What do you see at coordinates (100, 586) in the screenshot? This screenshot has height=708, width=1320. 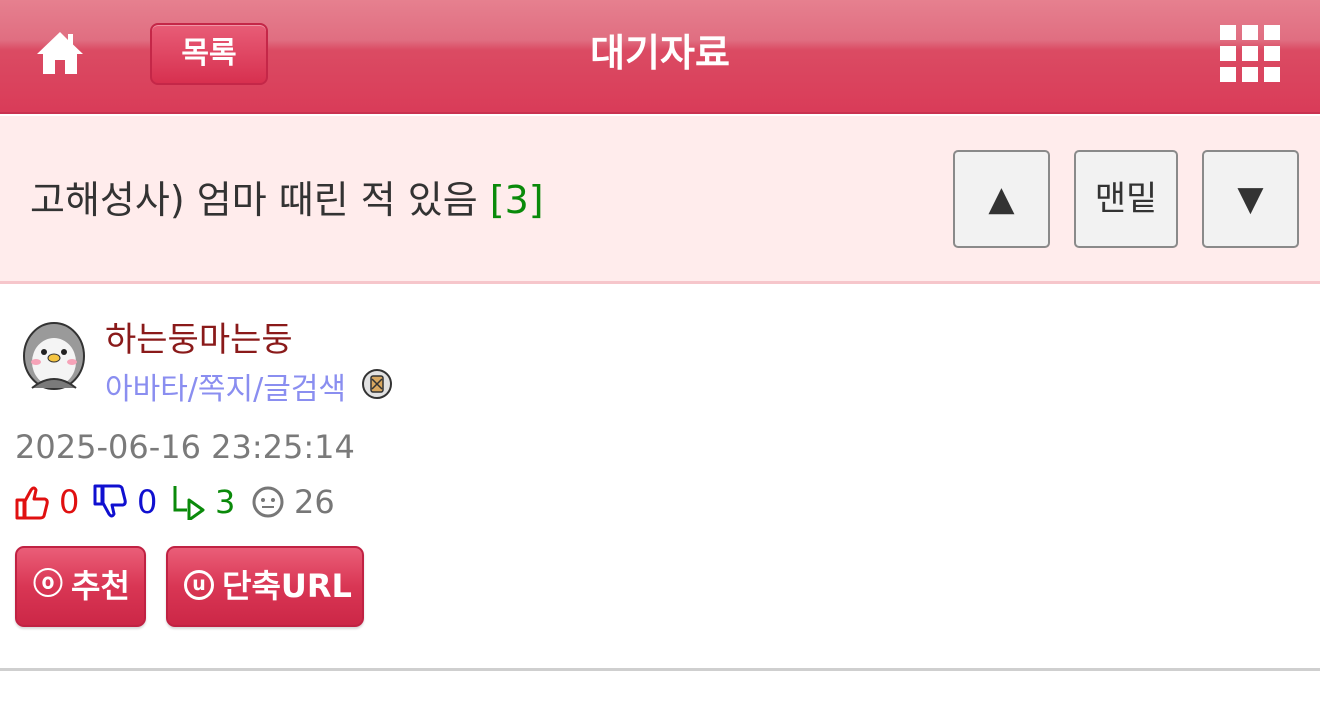 I see `recommend-label: 추천` at bounding box center [100, 586].